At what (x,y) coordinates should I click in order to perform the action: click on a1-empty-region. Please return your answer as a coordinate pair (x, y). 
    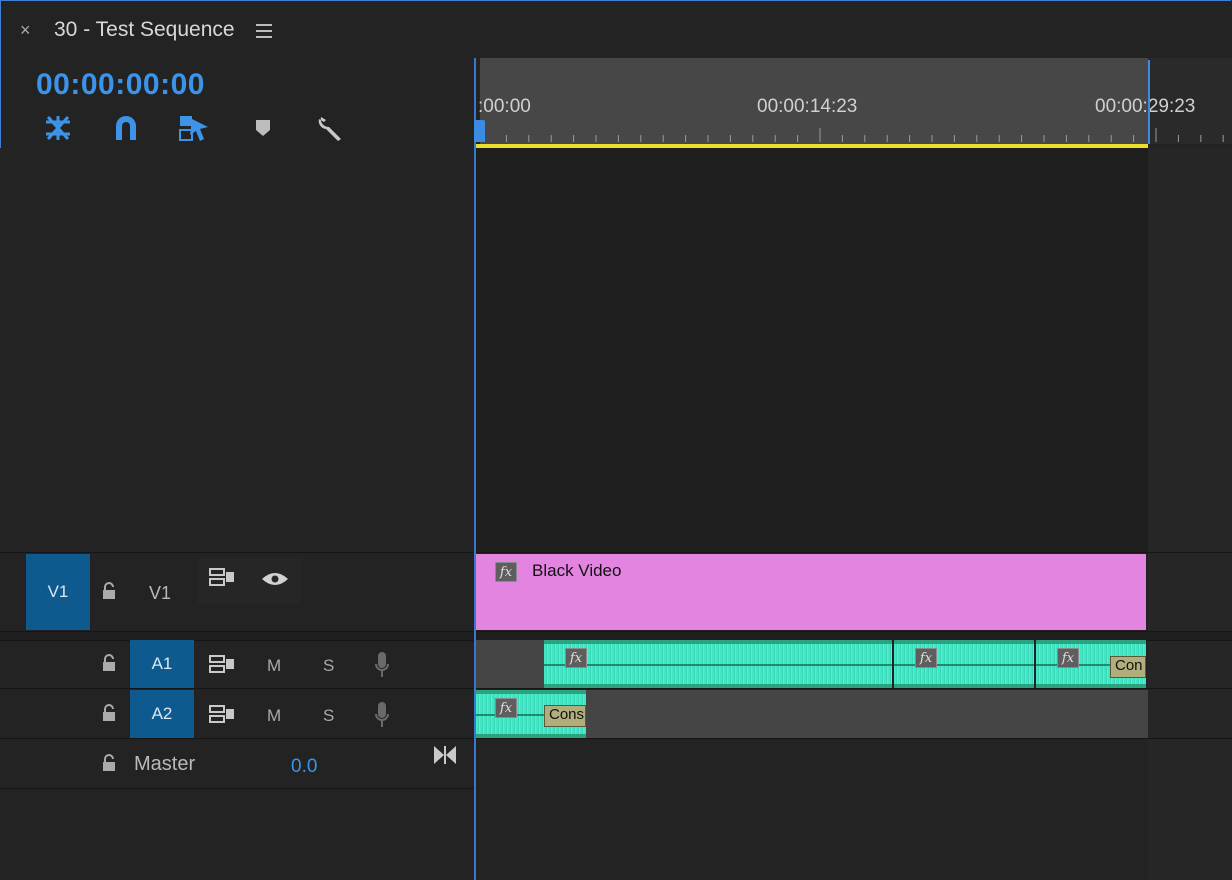
    Looking at the image, I should click on (510, 664).